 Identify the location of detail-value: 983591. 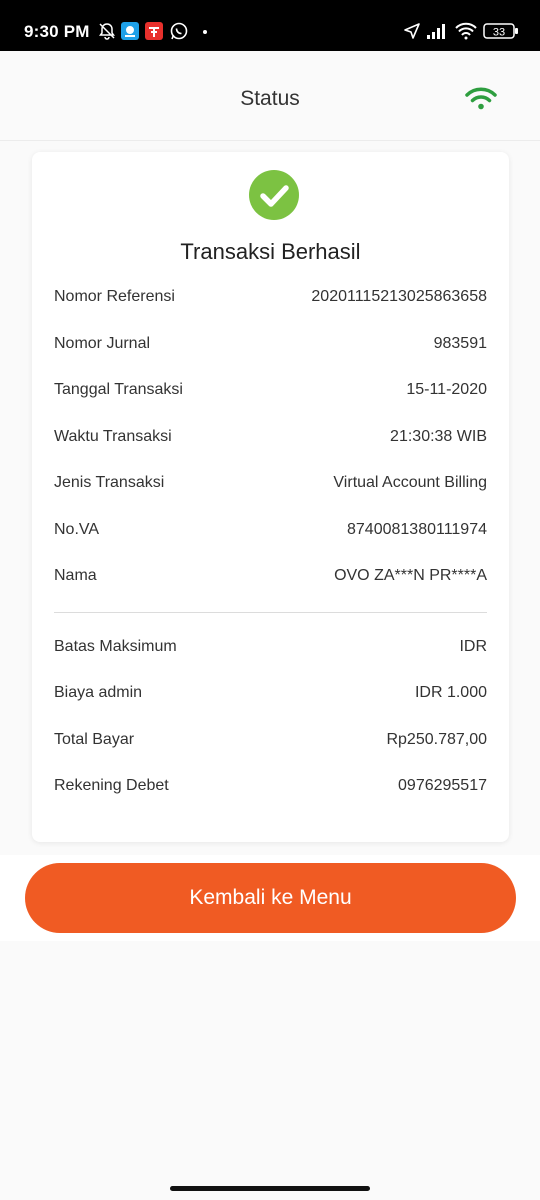
(460, 343).